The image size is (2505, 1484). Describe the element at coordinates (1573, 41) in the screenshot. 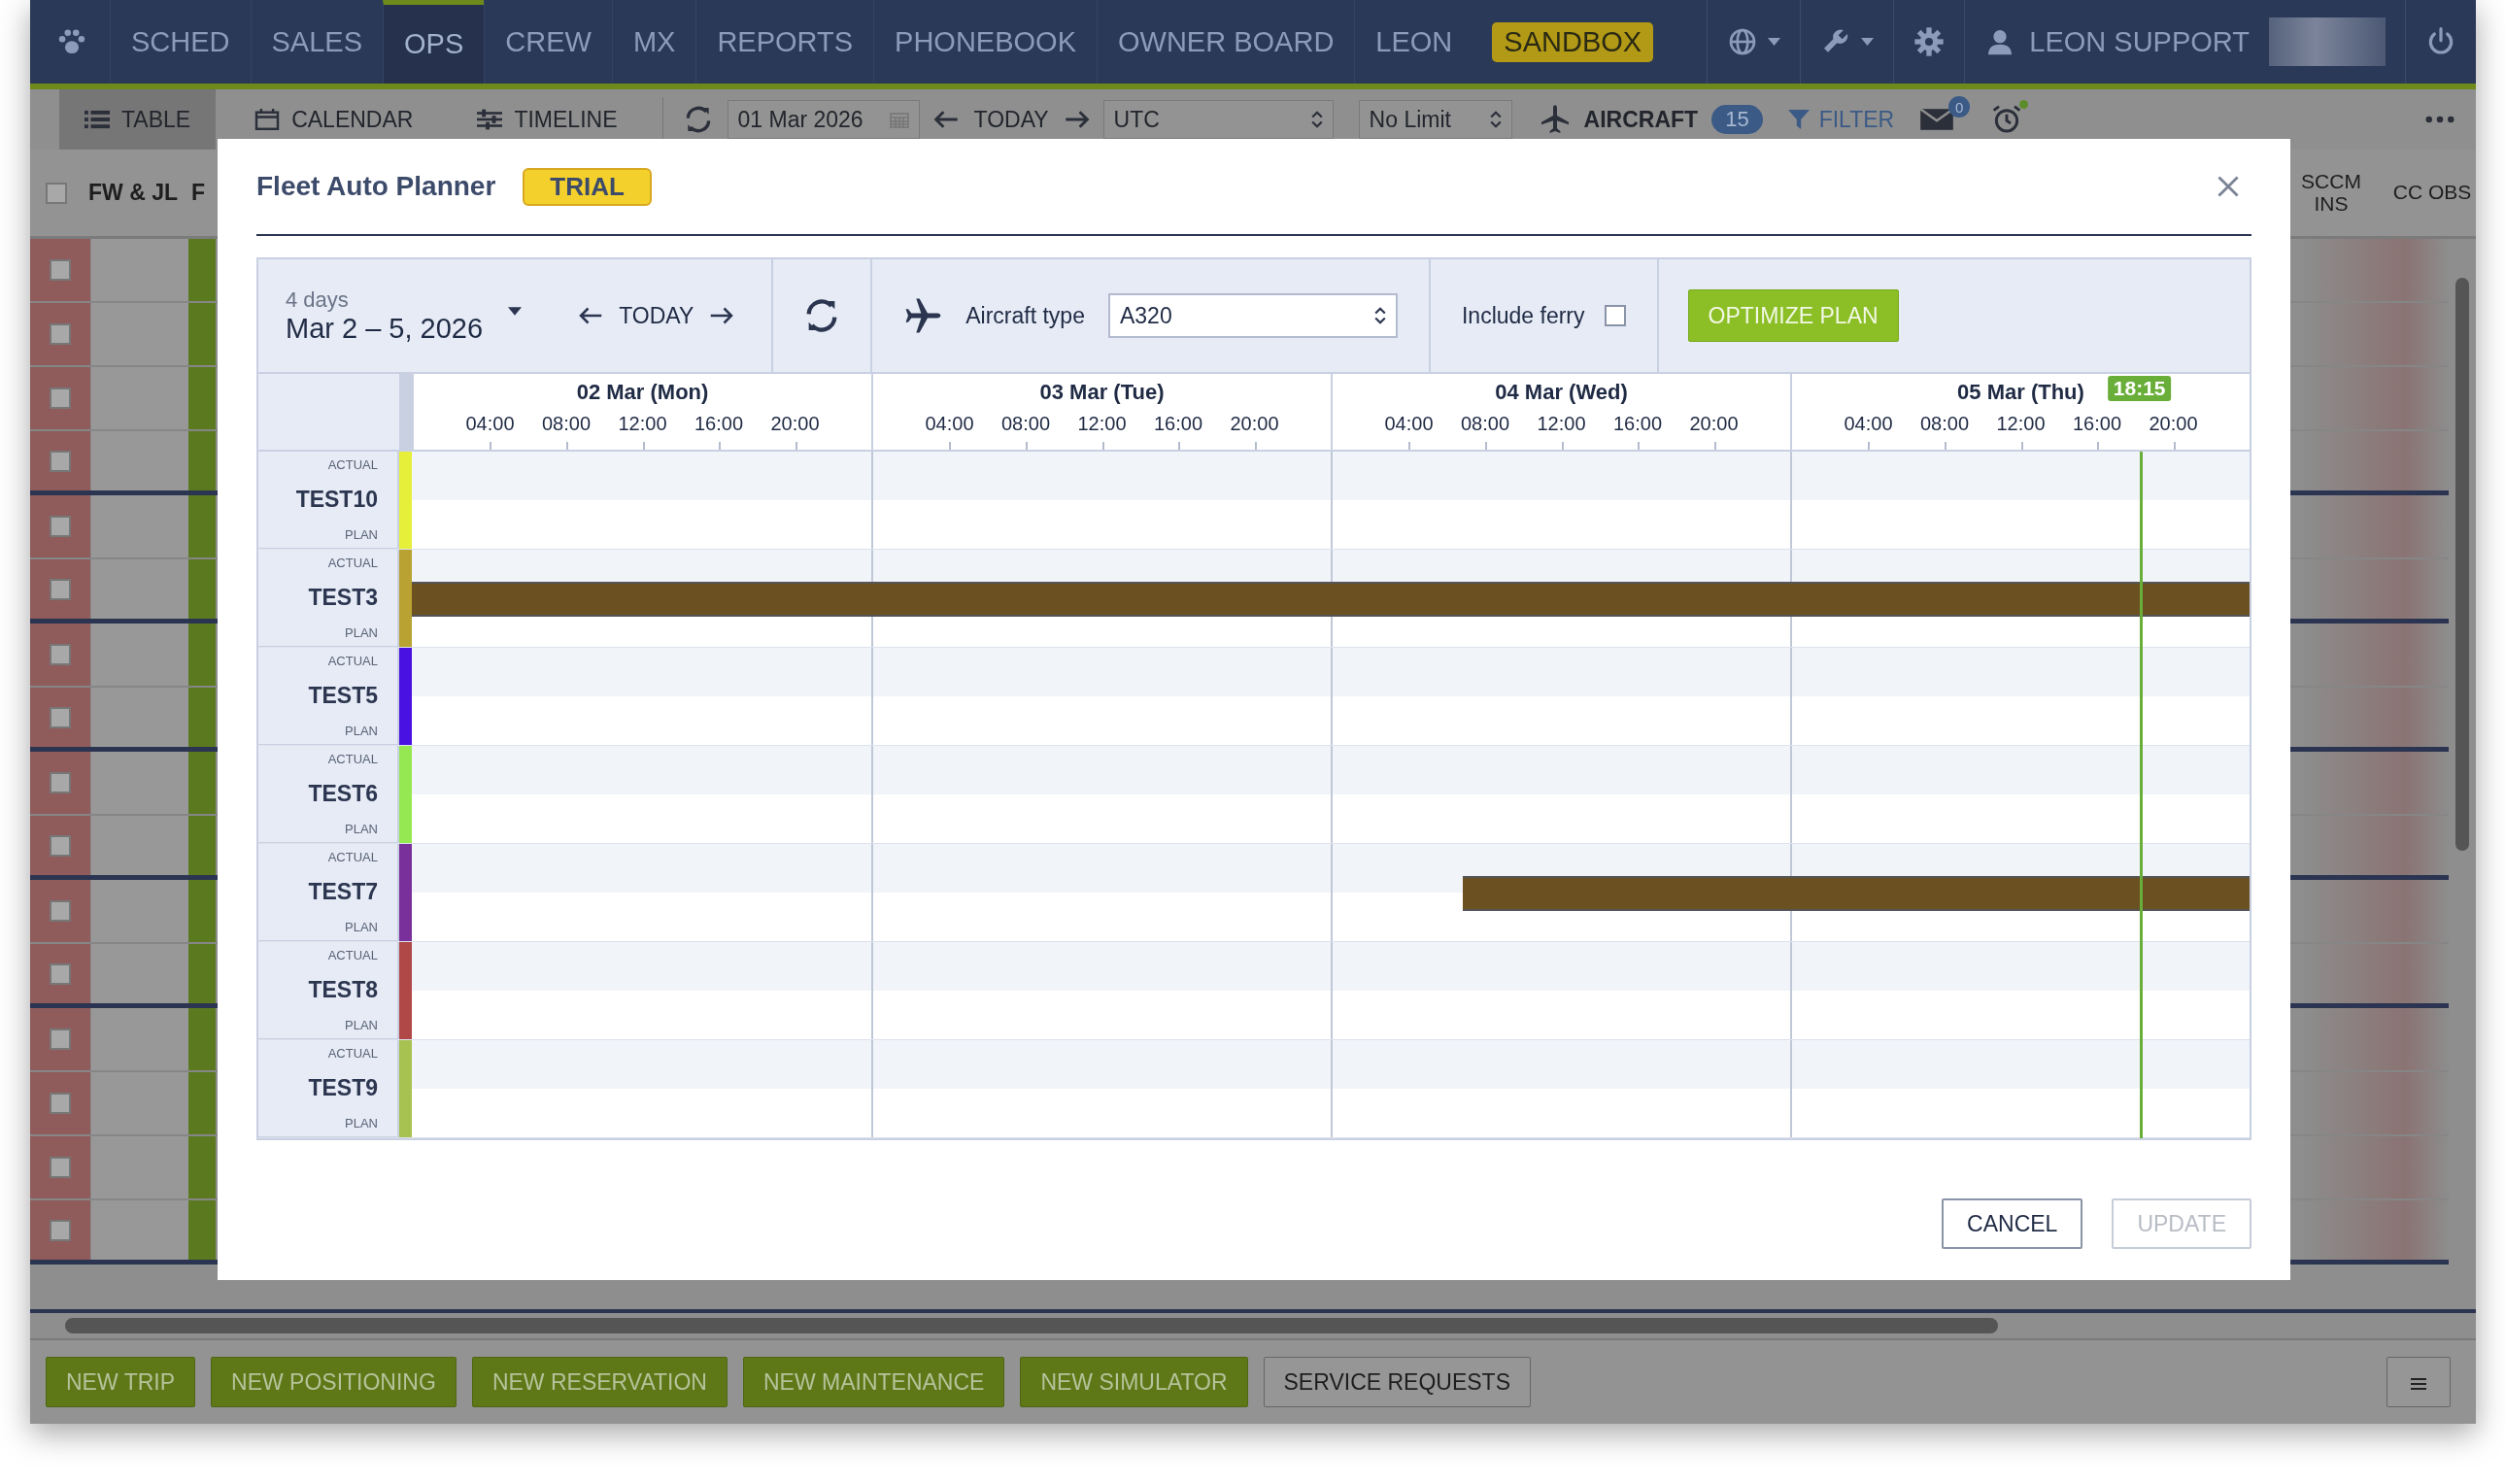

I see `sandbox-badge: SANDBOX` at that location.